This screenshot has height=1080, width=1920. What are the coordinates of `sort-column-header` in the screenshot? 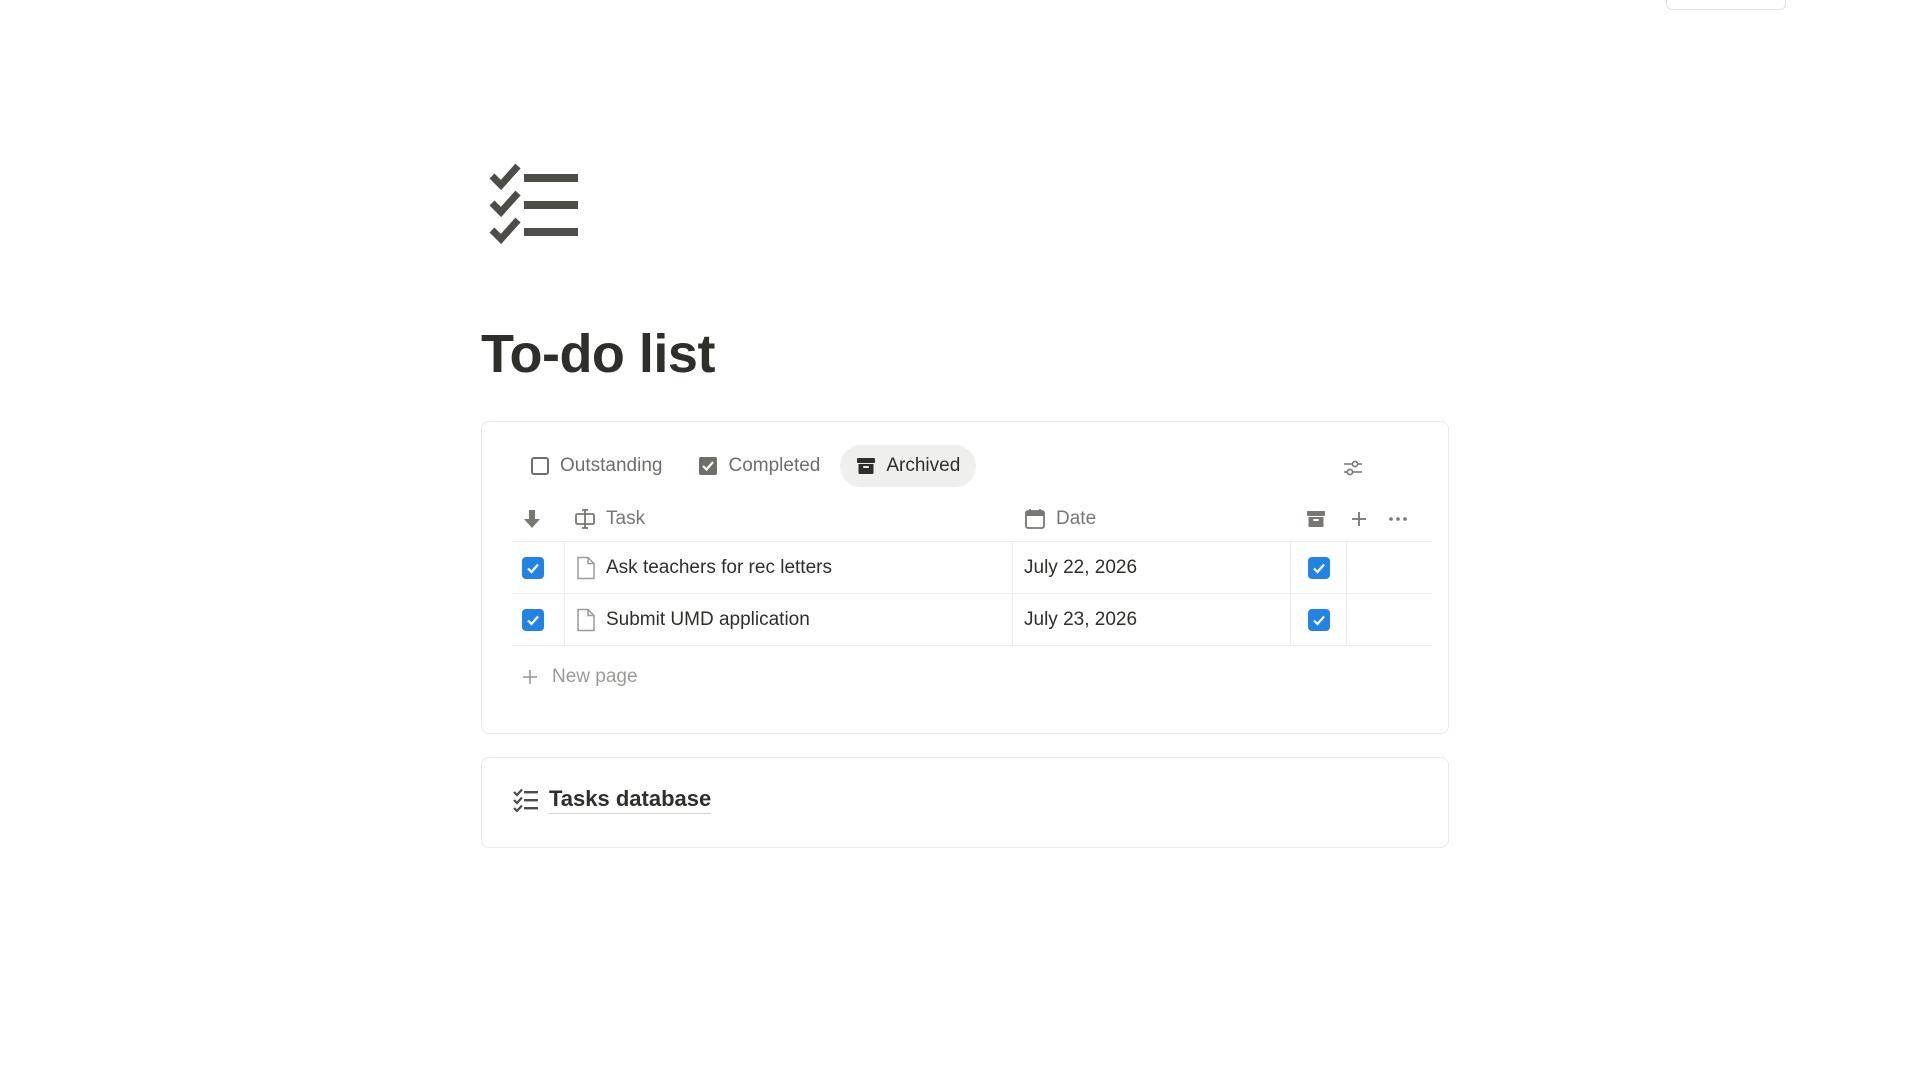 It's located at (537, 519).